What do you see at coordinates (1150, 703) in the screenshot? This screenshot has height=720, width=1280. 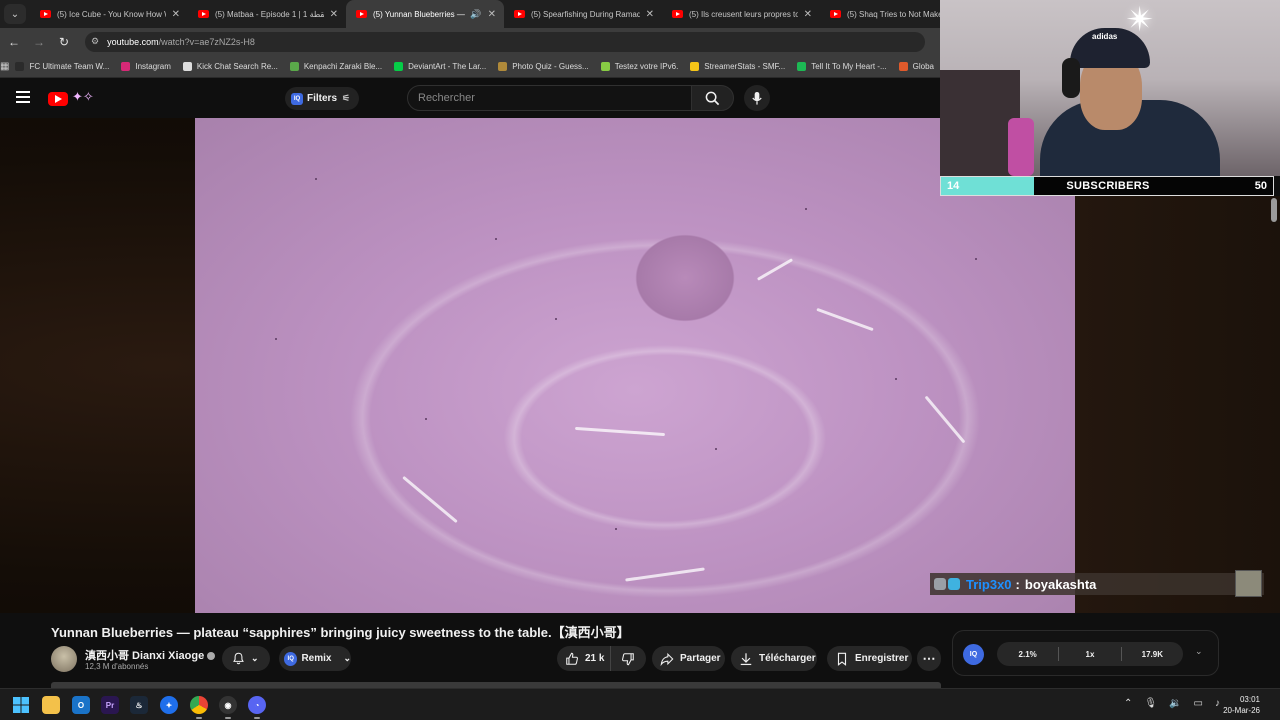 I see `microphone-tray-icon: 🎙` at bounding box center [1150, 703].